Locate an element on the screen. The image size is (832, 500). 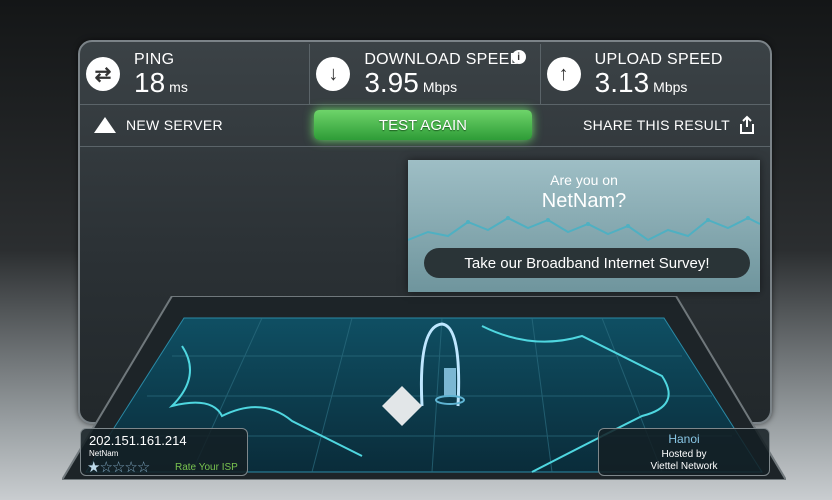
star-icon-2: ☆ is located at coordinates (105, 467).